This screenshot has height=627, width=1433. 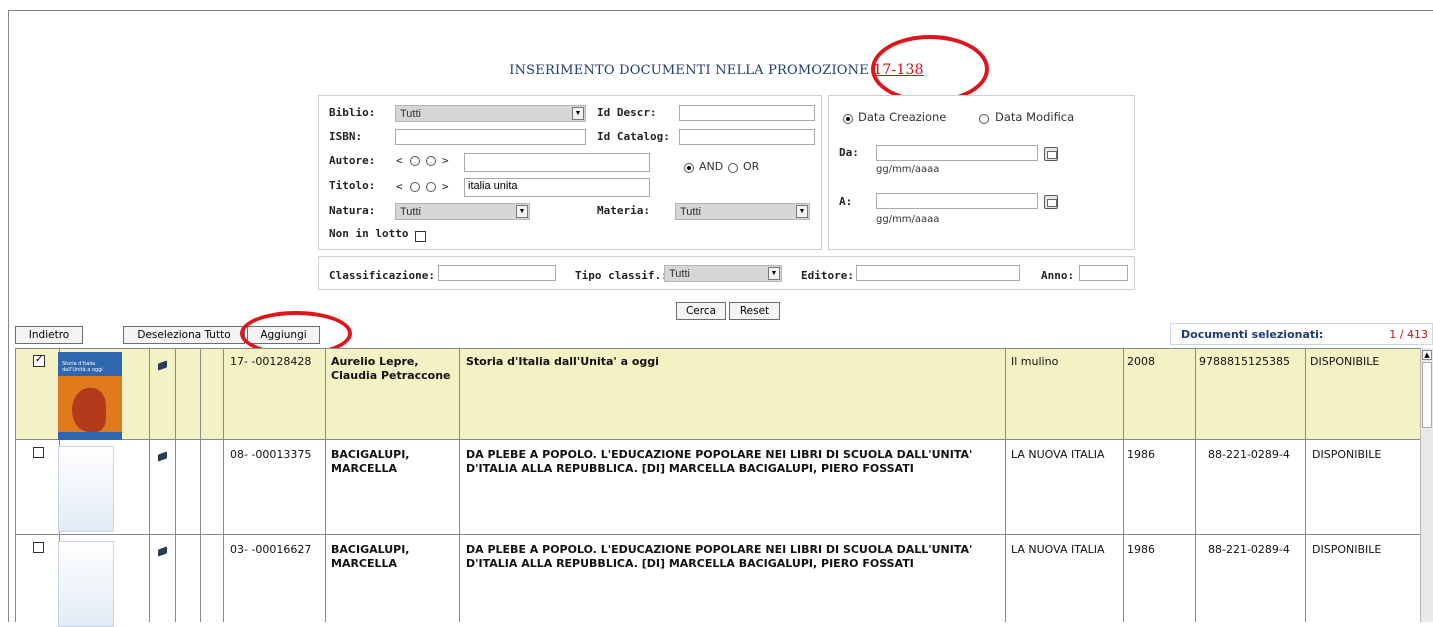 I want to click on reset-button: Reset, so click(x=754, y=311).